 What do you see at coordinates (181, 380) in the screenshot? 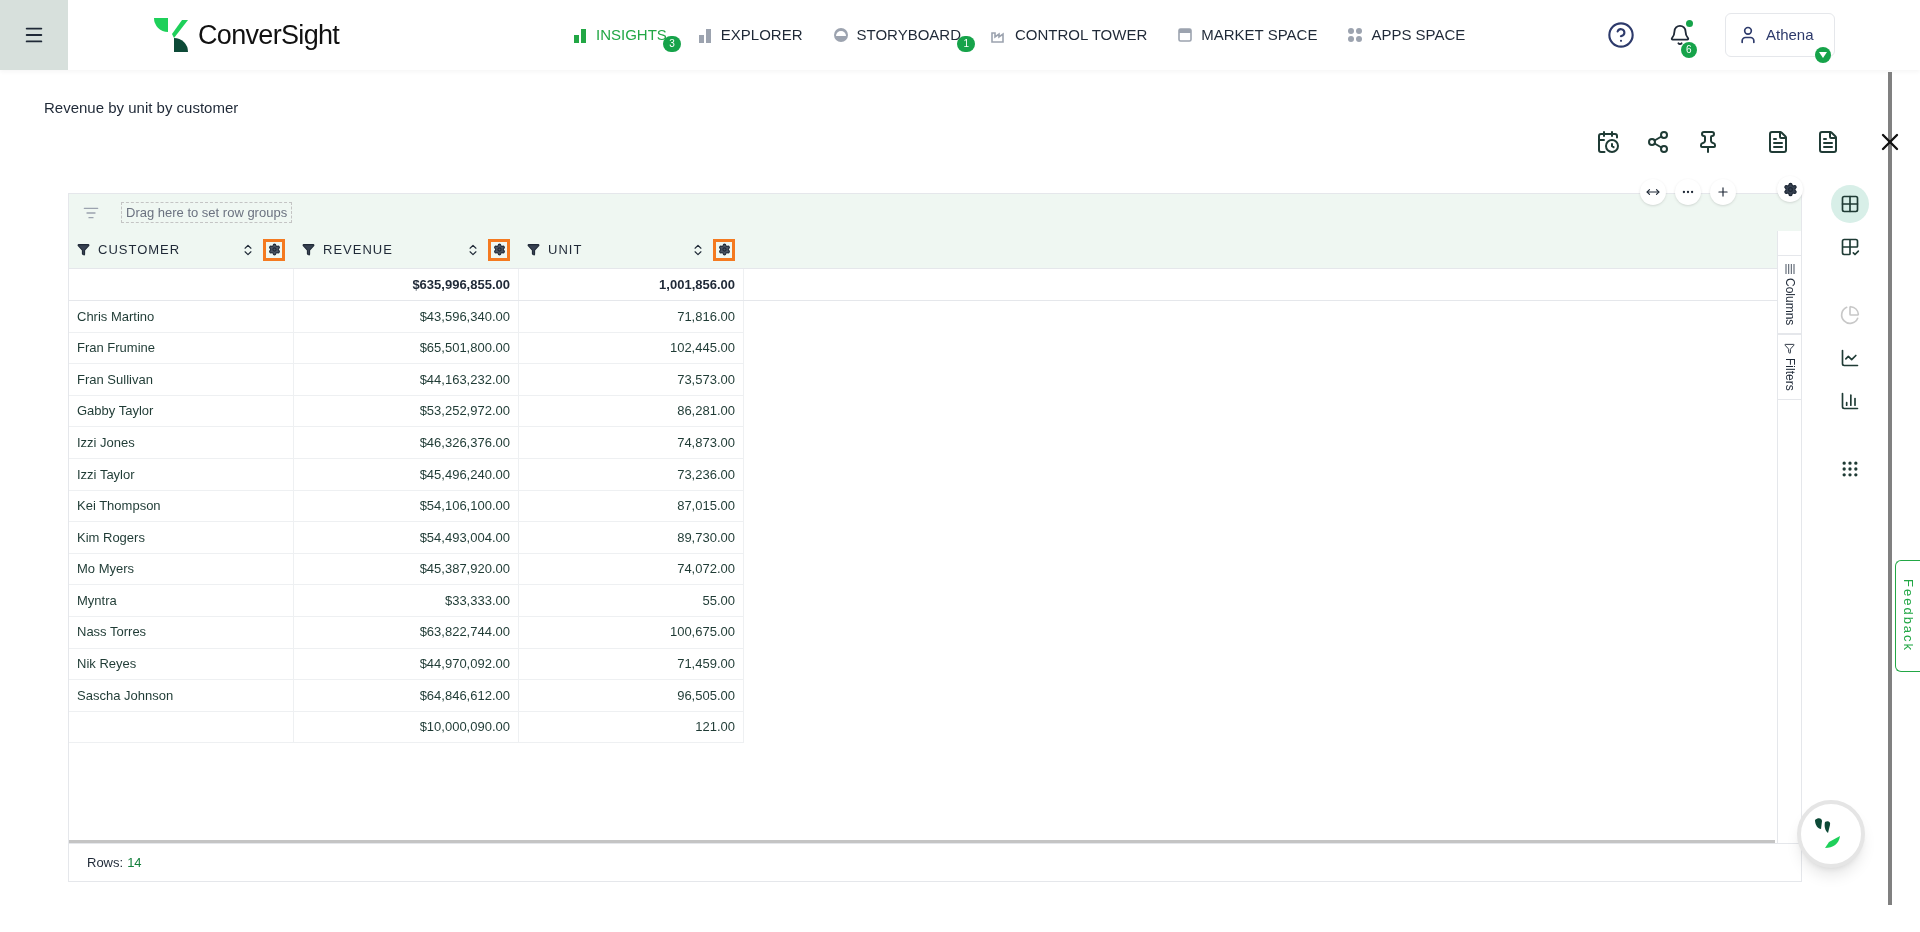
I see `table-cell: Fran Sullivan` at bounding box center [181, 380].